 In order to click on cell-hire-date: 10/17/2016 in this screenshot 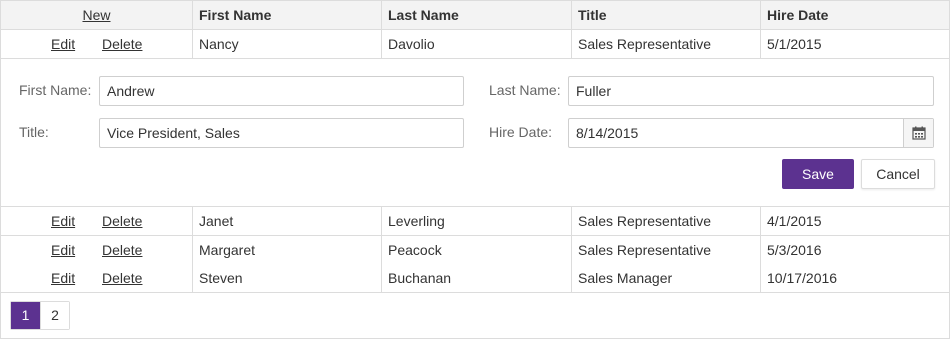, I will do `click(854, 278)`.